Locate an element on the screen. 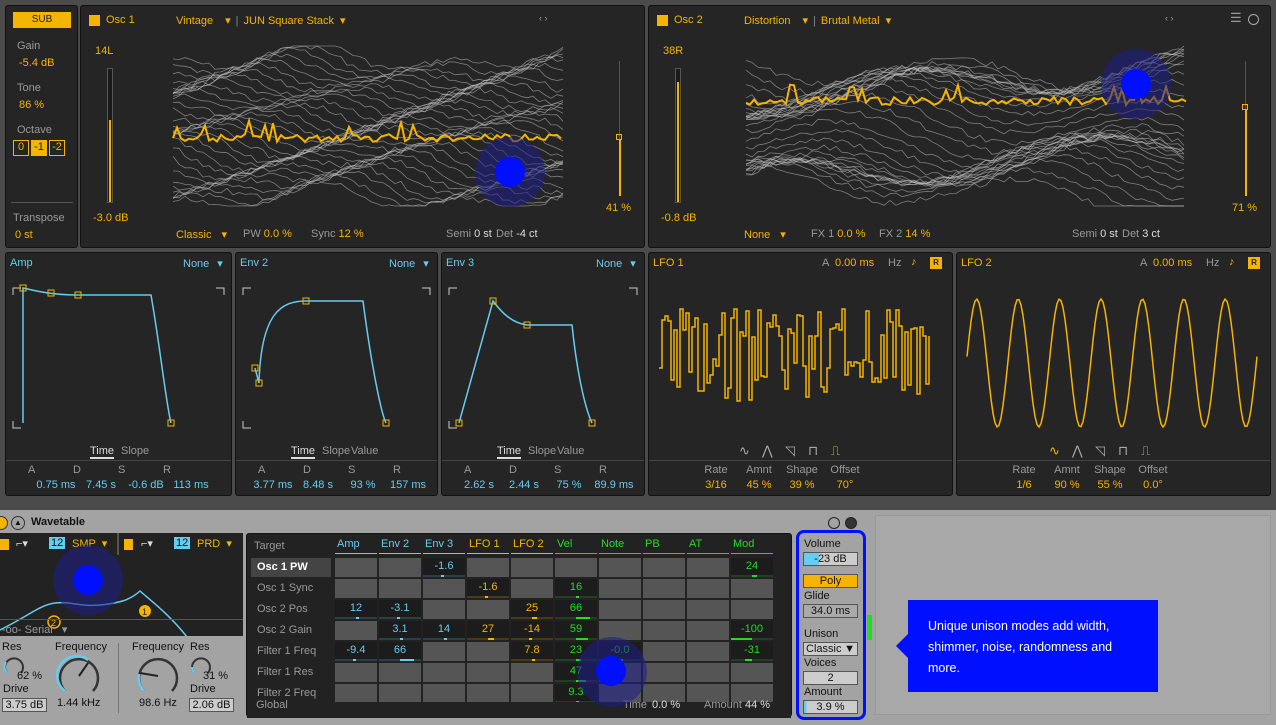  poly-button: Poly is located at coordinates (830, 581).